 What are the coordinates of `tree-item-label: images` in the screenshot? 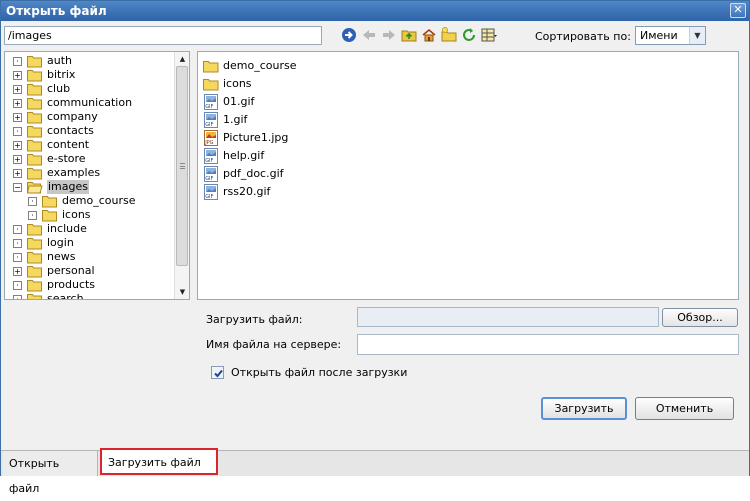 It's located at (68, 187).